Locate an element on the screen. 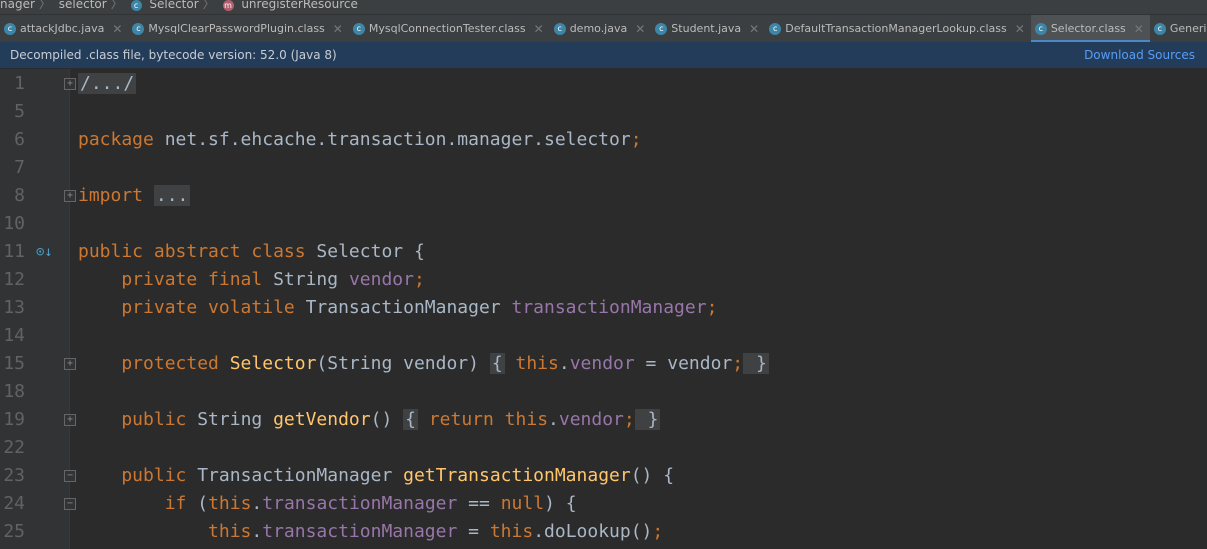 This screenshot has height=549, width=1207. code-token: String is located at coordinates (311, 279).